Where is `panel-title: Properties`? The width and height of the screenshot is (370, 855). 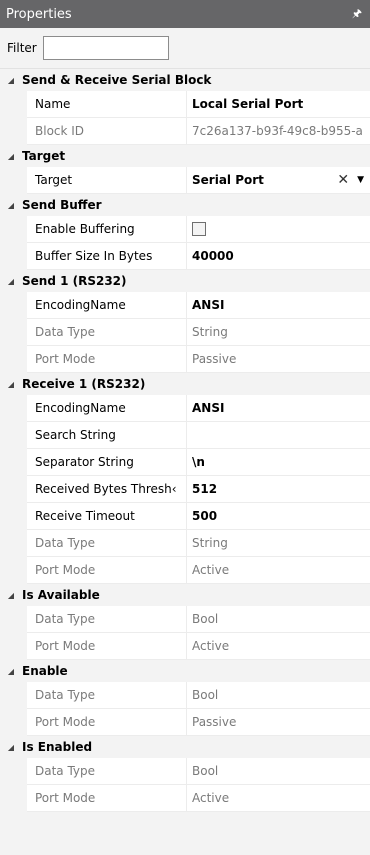
panel-title: Properties is located at coordinates (39, 14).